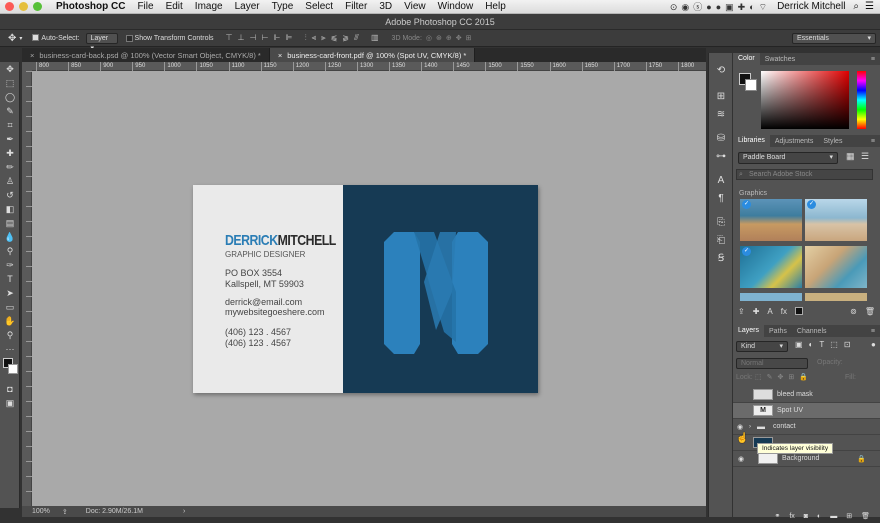 Image resolution: width=880 pixels, height=523 pixels. I want to click on tool-preset-caret-icon: ▾, so click(20, 38).